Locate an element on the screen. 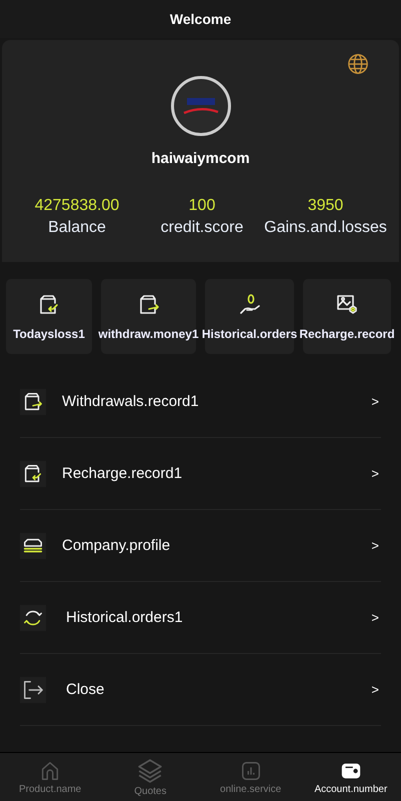 Image resolution: width=401 pixels, height=801 pixels. menu-item: Close > is located at coordinates (200, 690).